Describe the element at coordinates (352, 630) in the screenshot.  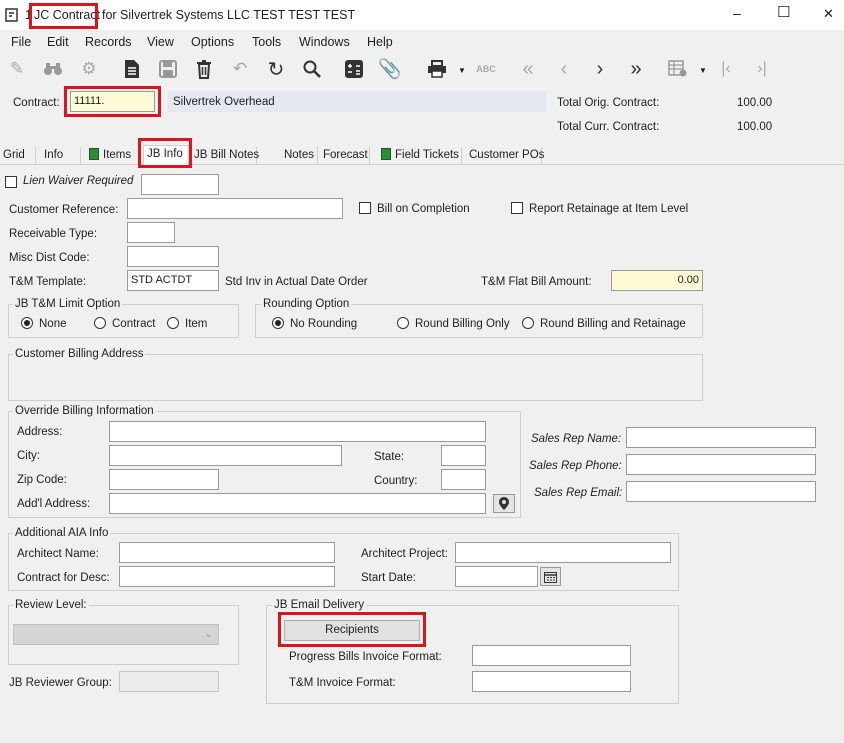
I see `recipients-button: Recipients` at that location.